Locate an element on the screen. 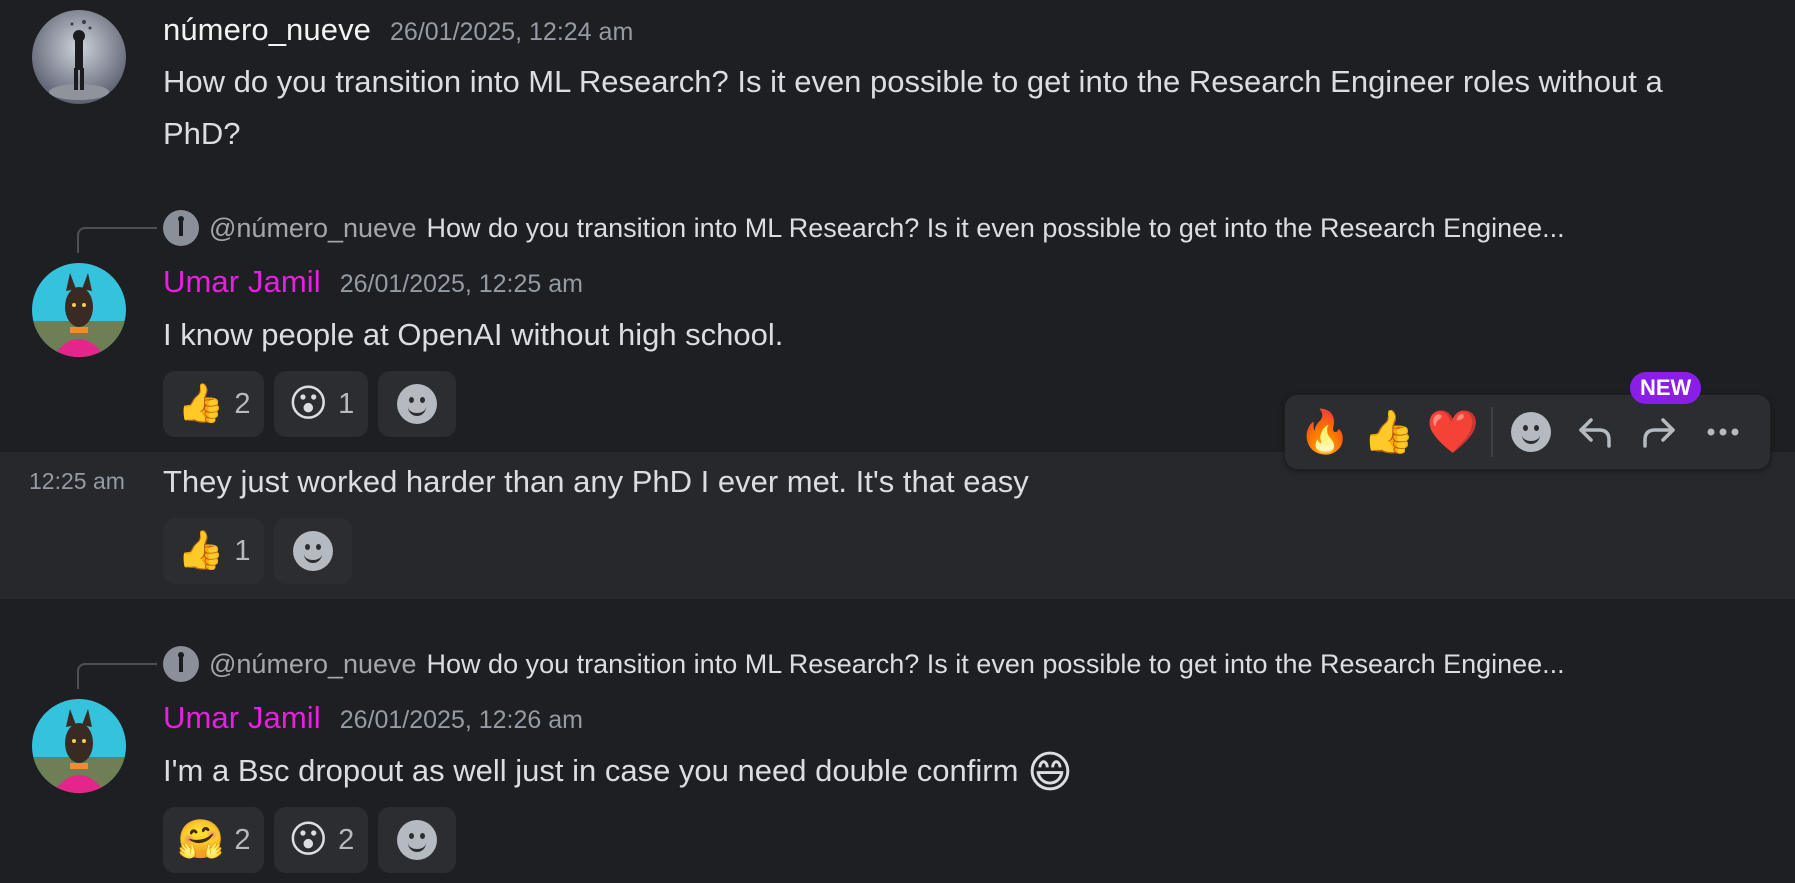  more-icon is located at coordinates (1723, 432).